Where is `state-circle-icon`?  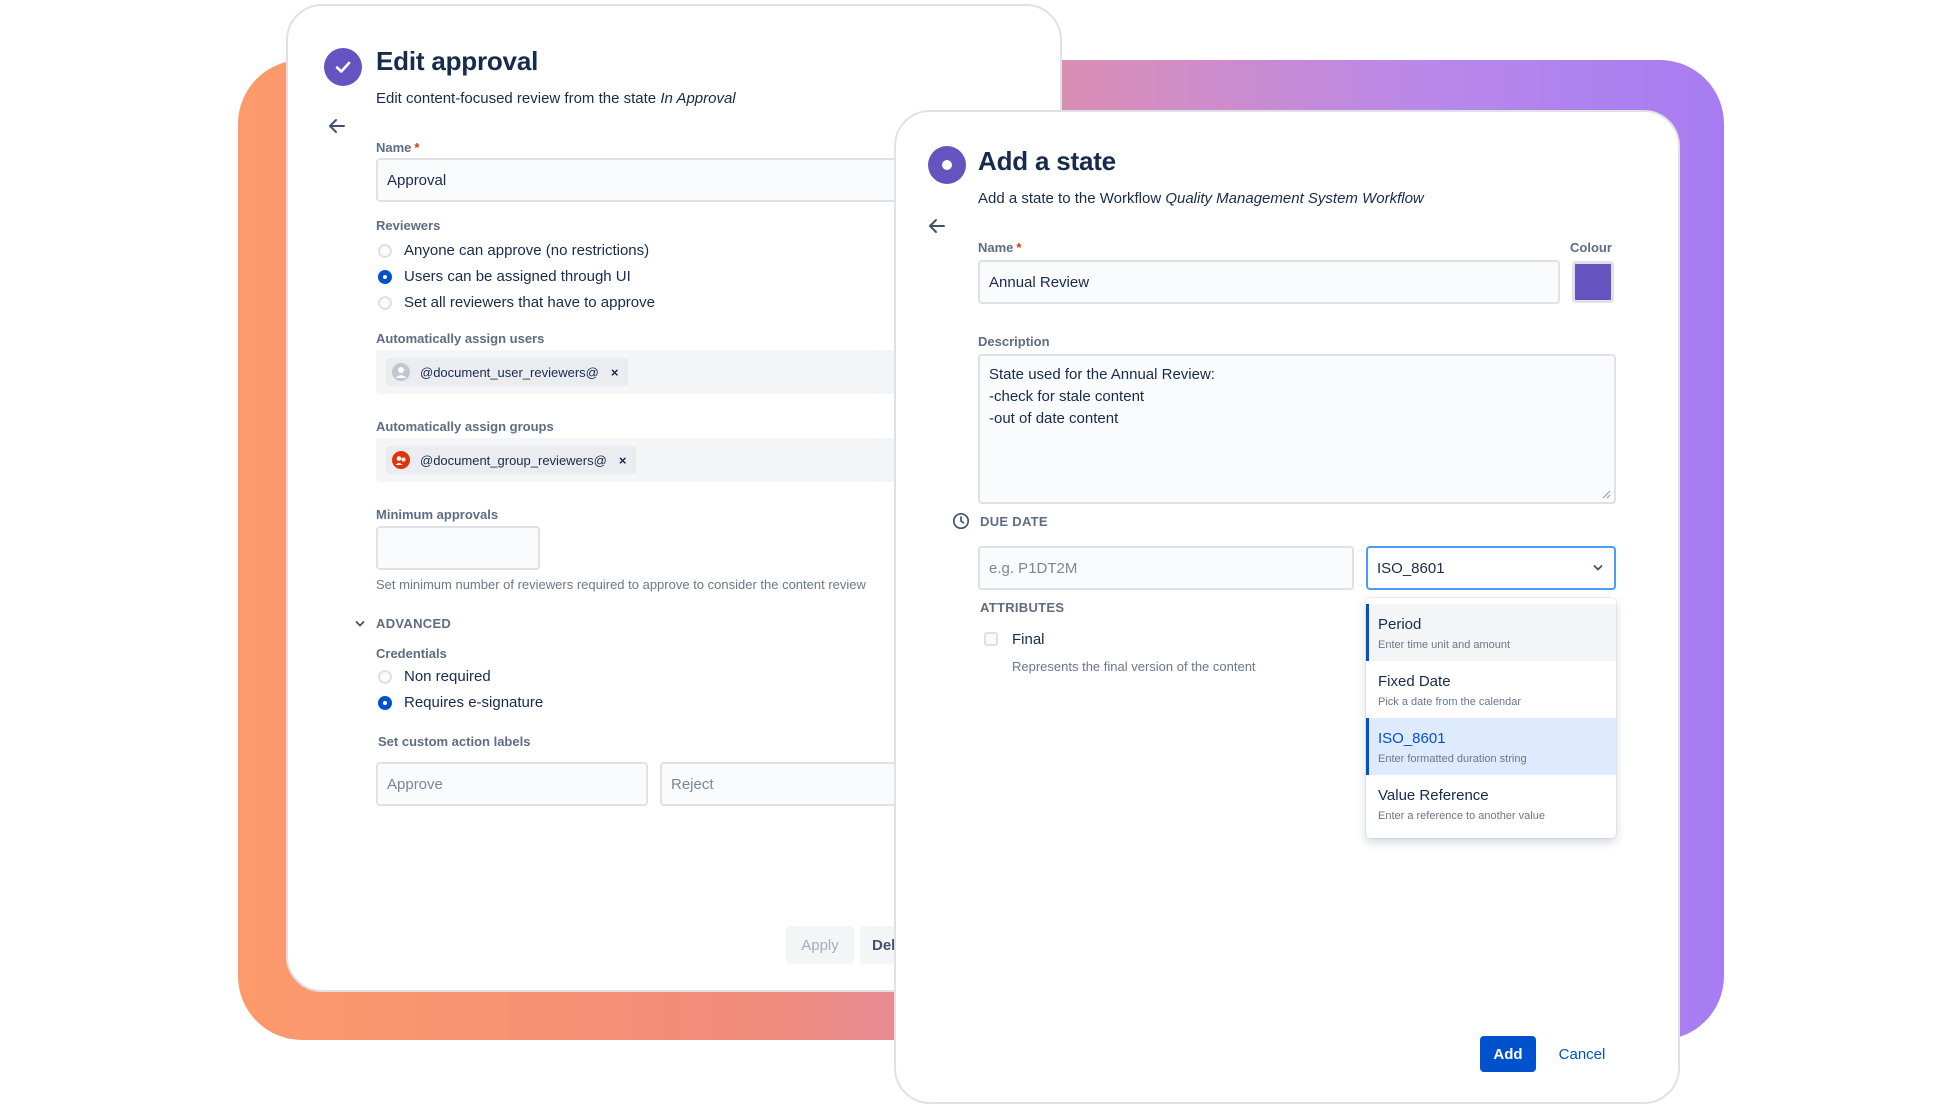 state-circle-icon is located at coordinates (947, 165).